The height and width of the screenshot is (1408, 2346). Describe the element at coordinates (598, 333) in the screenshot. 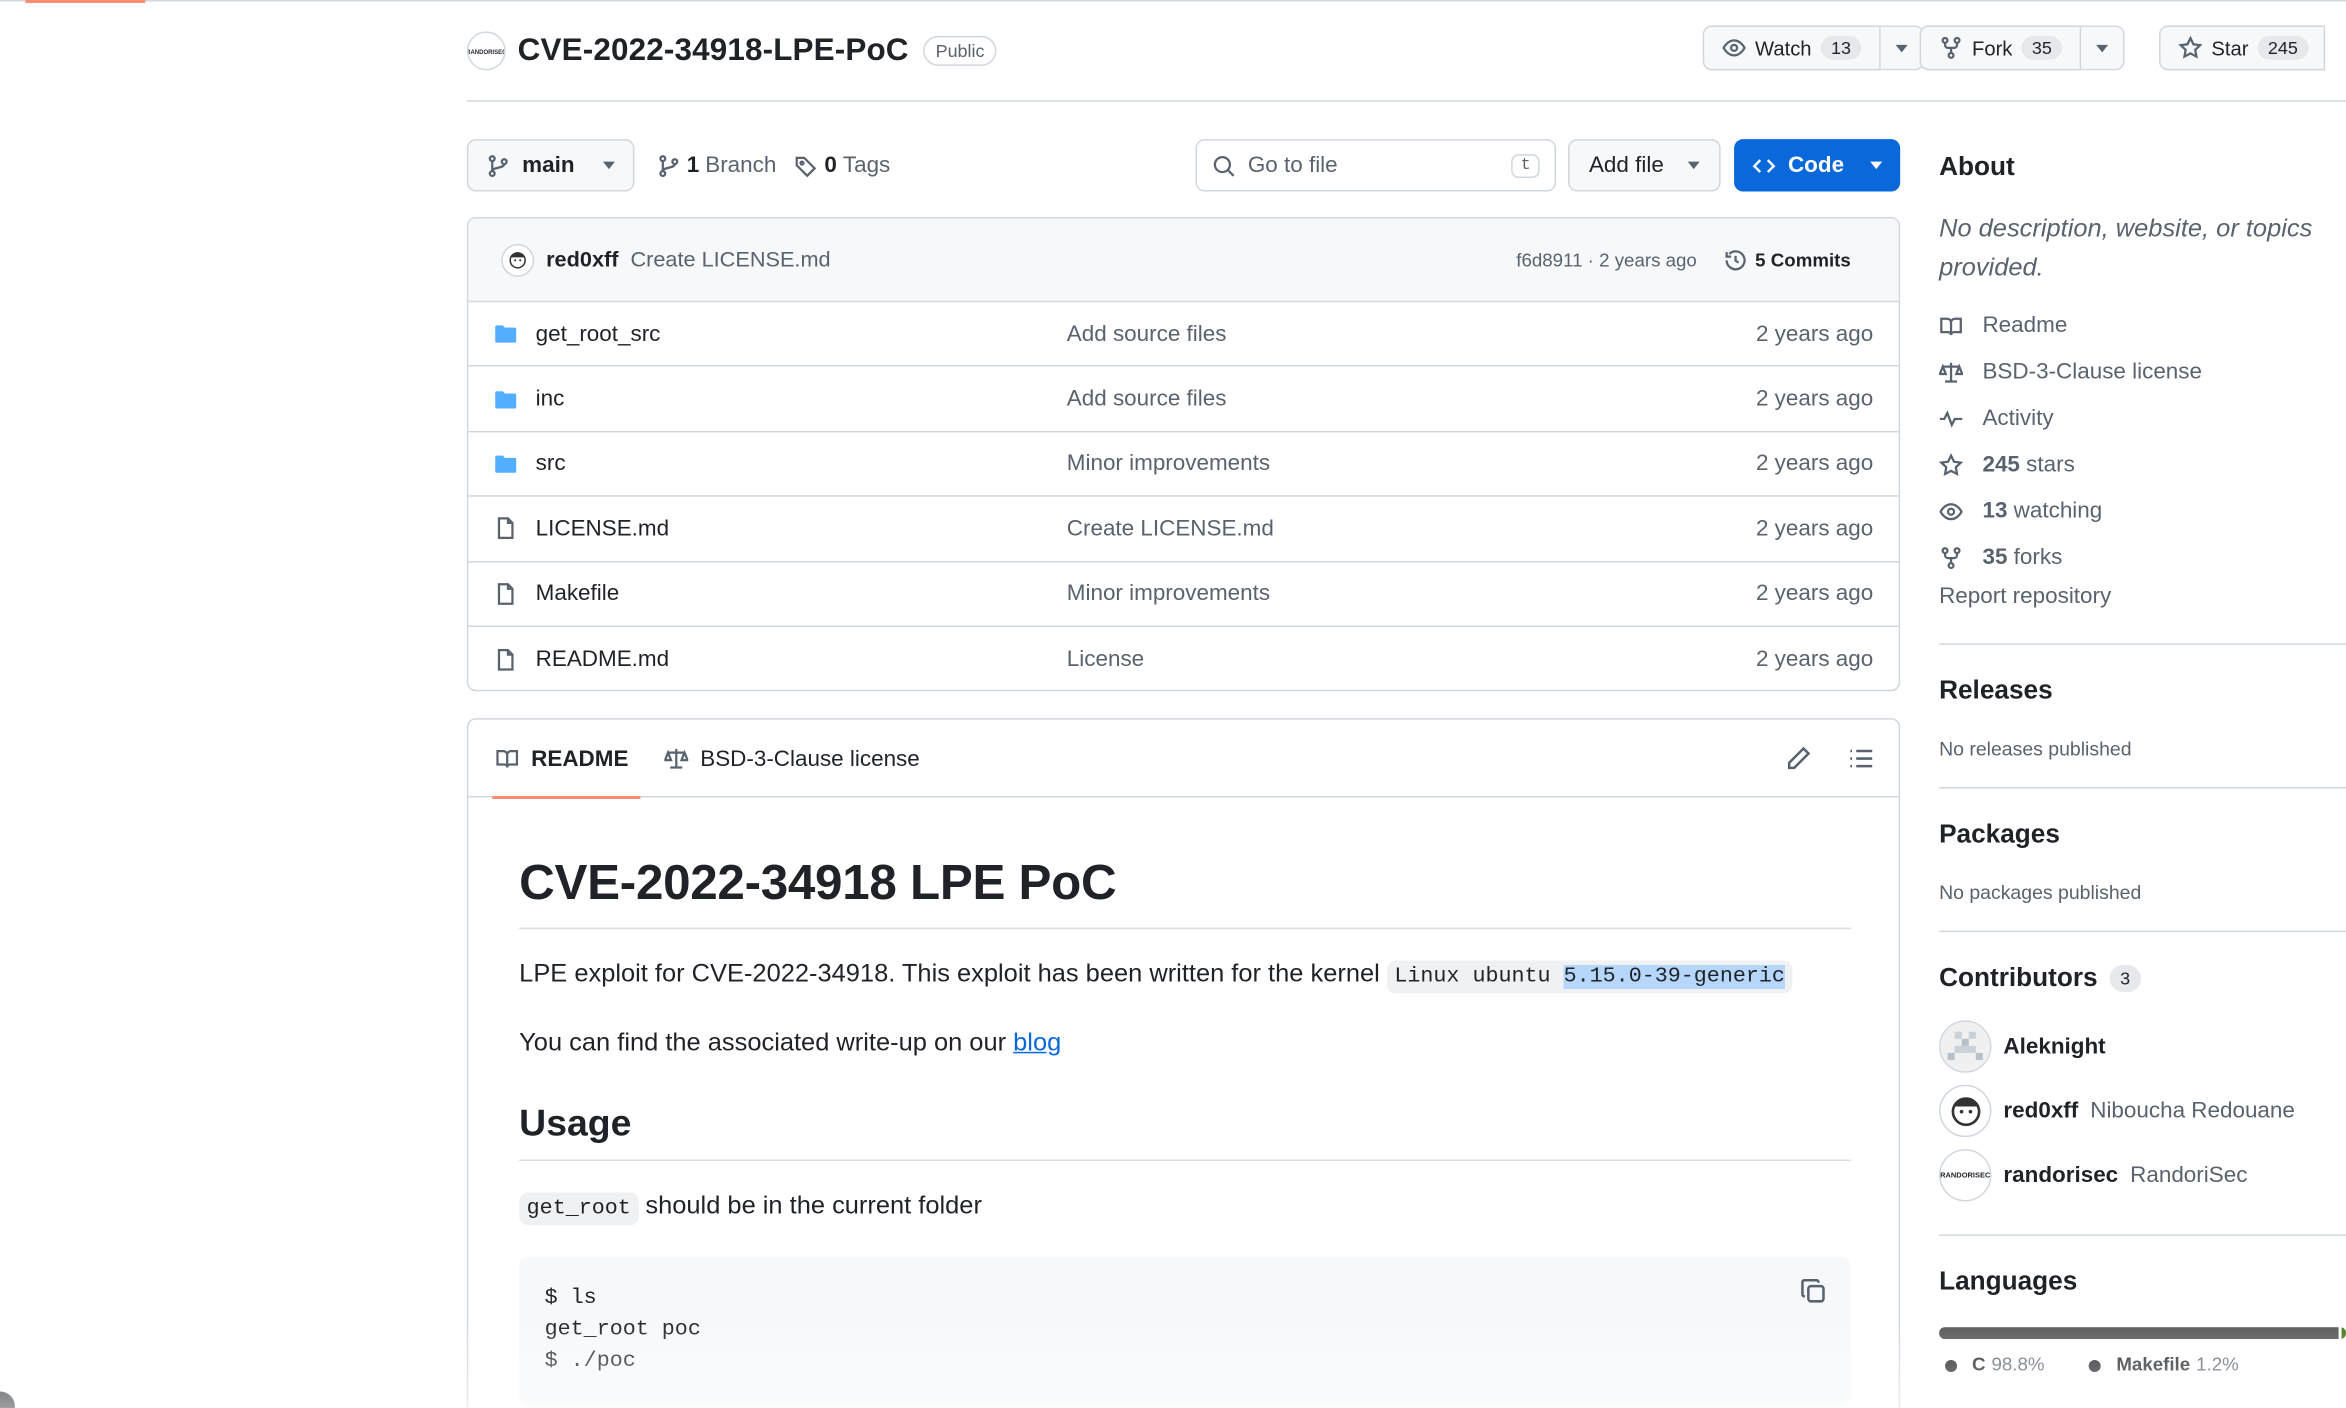

I see `file-name: get_root_src` at that location.